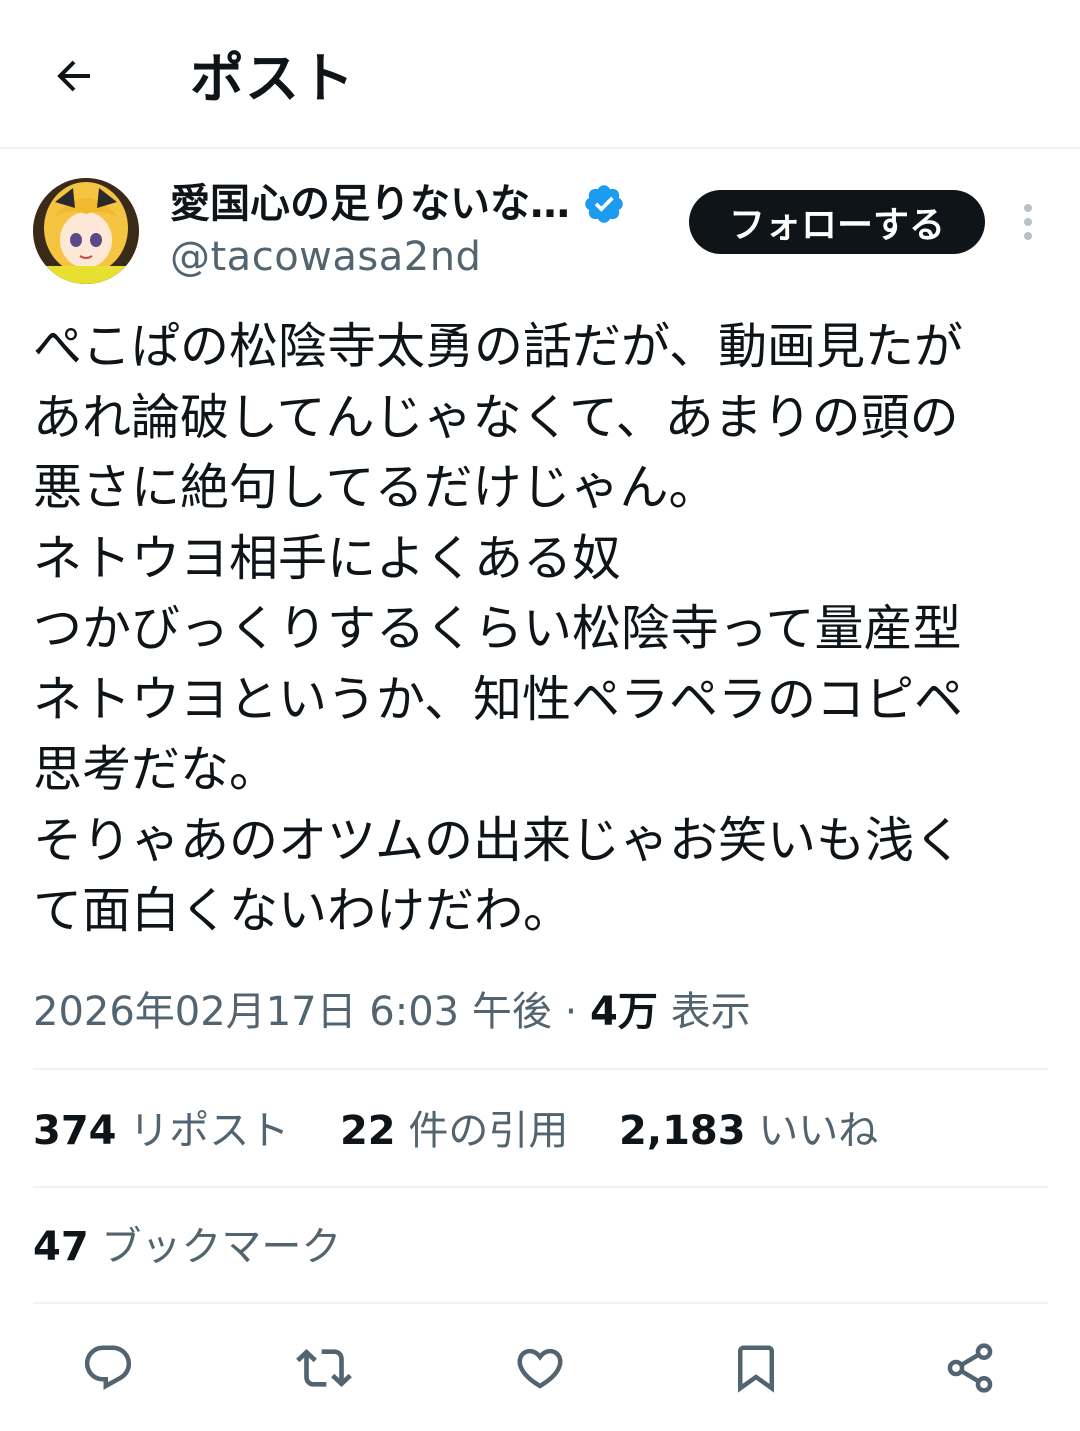 This screenshot has width=1080, height=1431. I want to click on bookmarks-label: ブックマーク, so click(221, 1247).